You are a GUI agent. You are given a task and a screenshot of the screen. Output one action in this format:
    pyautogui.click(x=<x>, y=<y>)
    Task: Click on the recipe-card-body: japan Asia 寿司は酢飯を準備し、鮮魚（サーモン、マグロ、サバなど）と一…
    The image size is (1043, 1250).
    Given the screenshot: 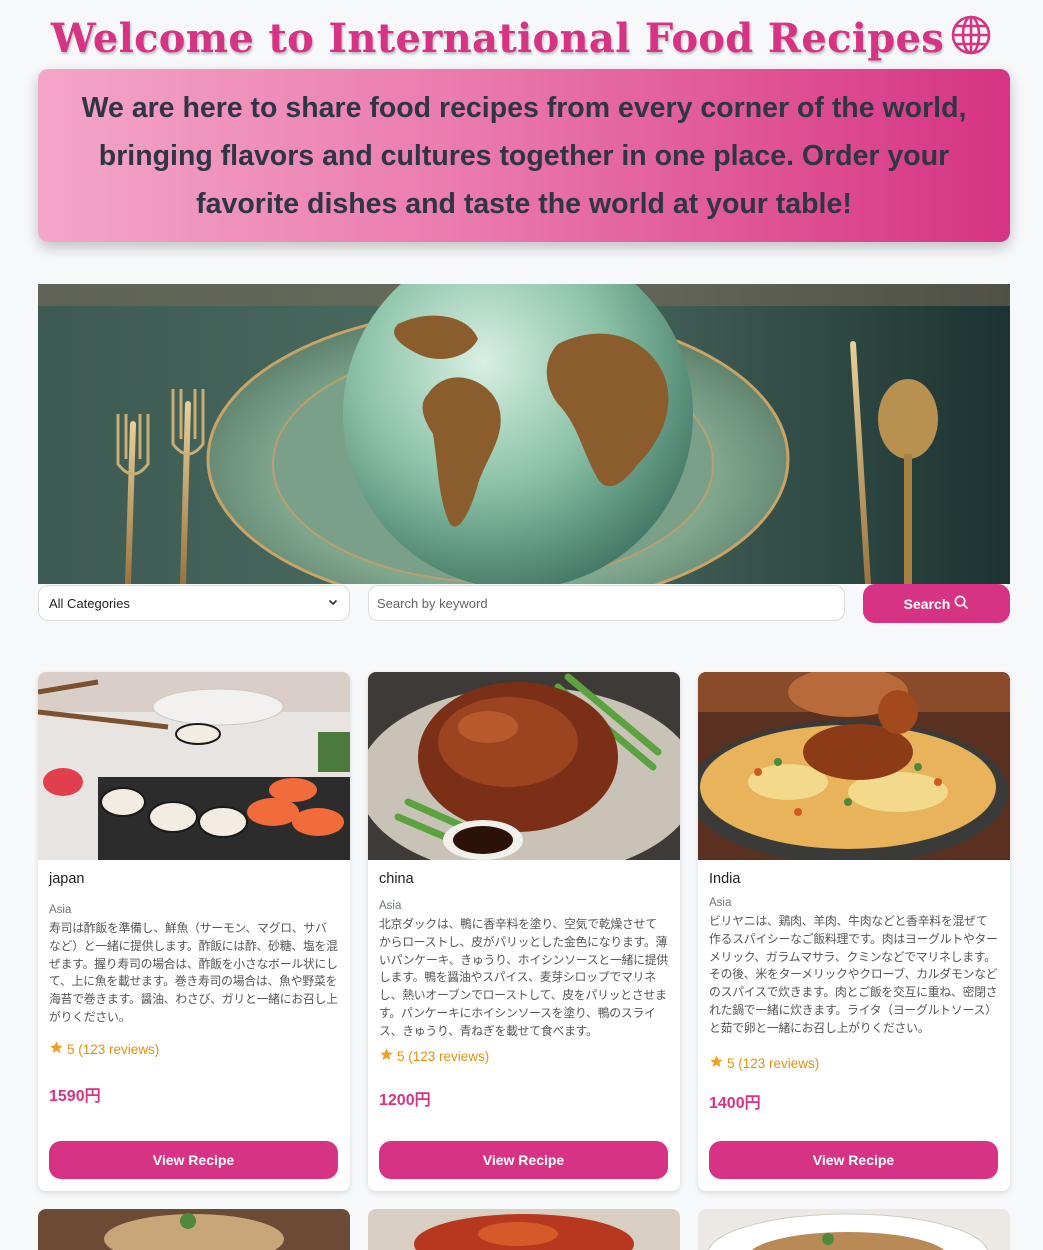 What is the action you would take?
    pyautogui.click(x=193, y=1025)
    